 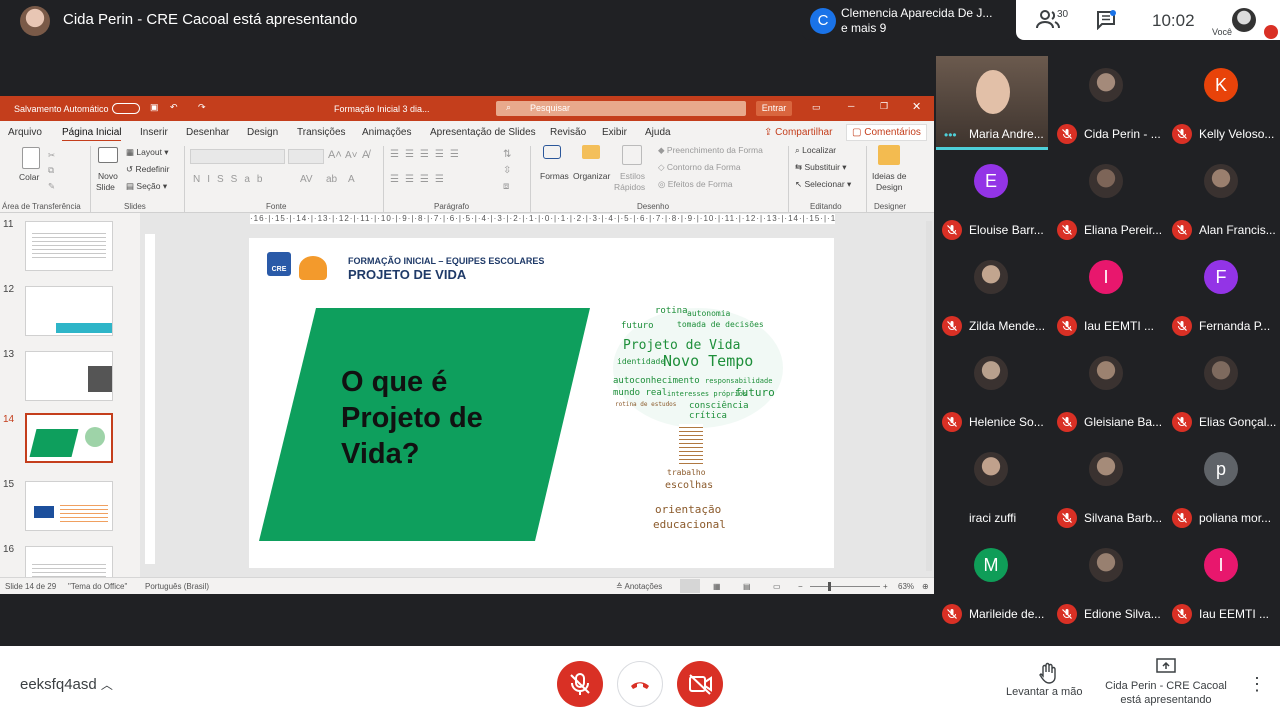 I want to click on arrange-icon, so click(x=591, y=152).